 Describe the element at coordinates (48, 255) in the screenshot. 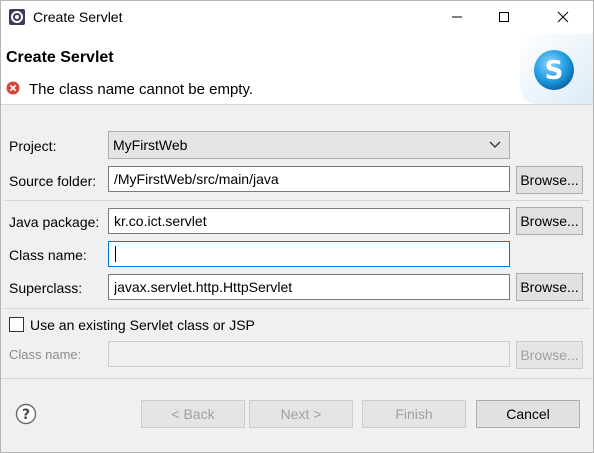

I see `class-name-label: Class name:` at that location.